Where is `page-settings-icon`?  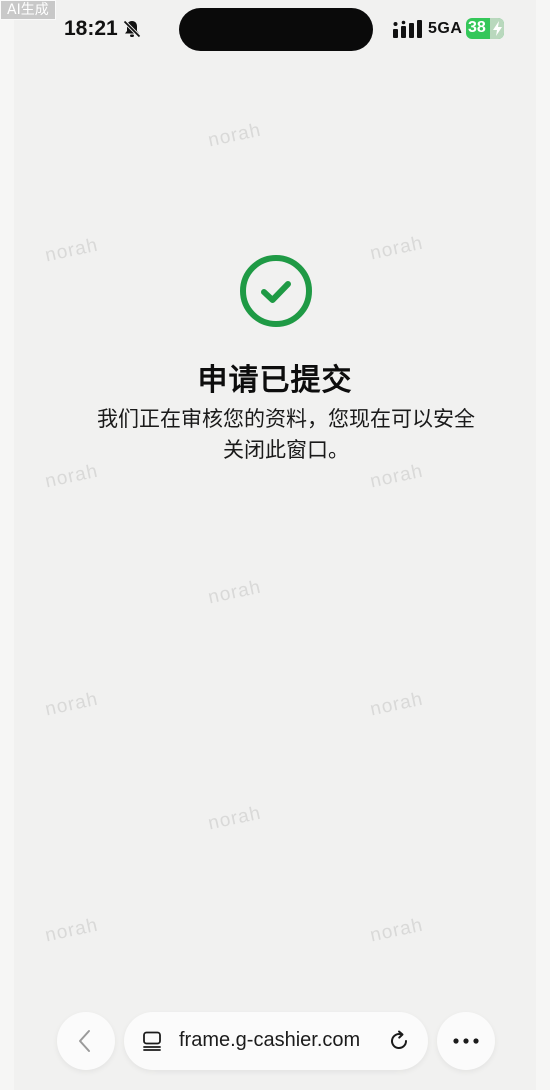
page-settings-icon is located at coordinates (152, 1041).